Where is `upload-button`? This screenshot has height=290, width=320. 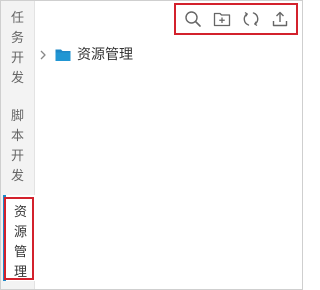 upload-button is located at coordinates (280, 19).